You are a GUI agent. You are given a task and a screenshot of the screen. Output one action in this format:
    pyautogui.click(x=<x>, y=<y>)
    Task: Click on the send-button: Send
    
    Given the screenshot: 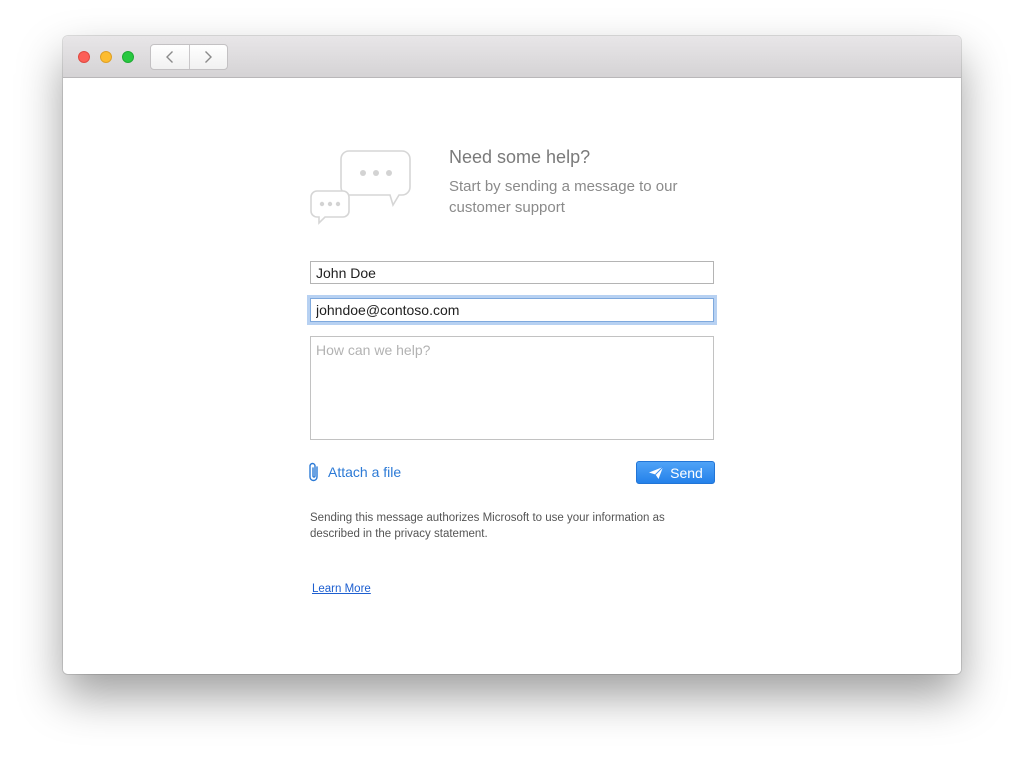 What is the action you would take?
    pyautogui.click(x=675, y=472)
    